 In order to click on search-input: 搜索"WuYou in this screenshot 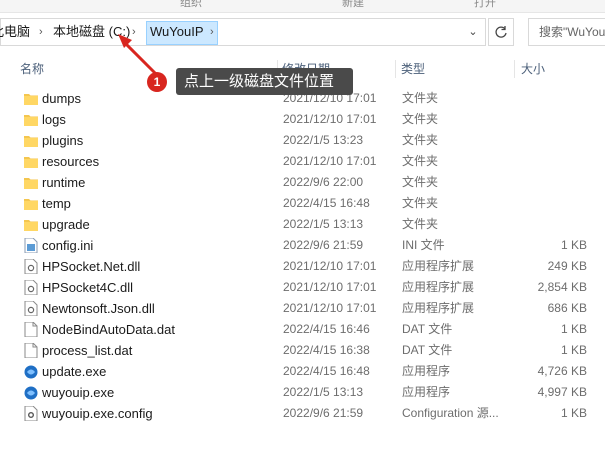, I will do `click(566, 32)`.